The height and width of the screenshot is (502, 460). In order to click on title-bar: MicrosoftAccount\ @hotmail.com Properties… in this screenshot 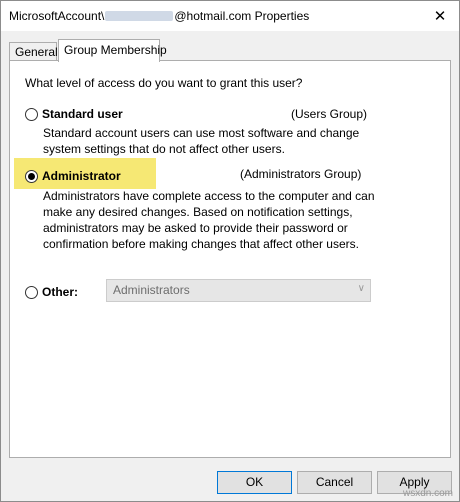, I will do `click(230, 16)`.